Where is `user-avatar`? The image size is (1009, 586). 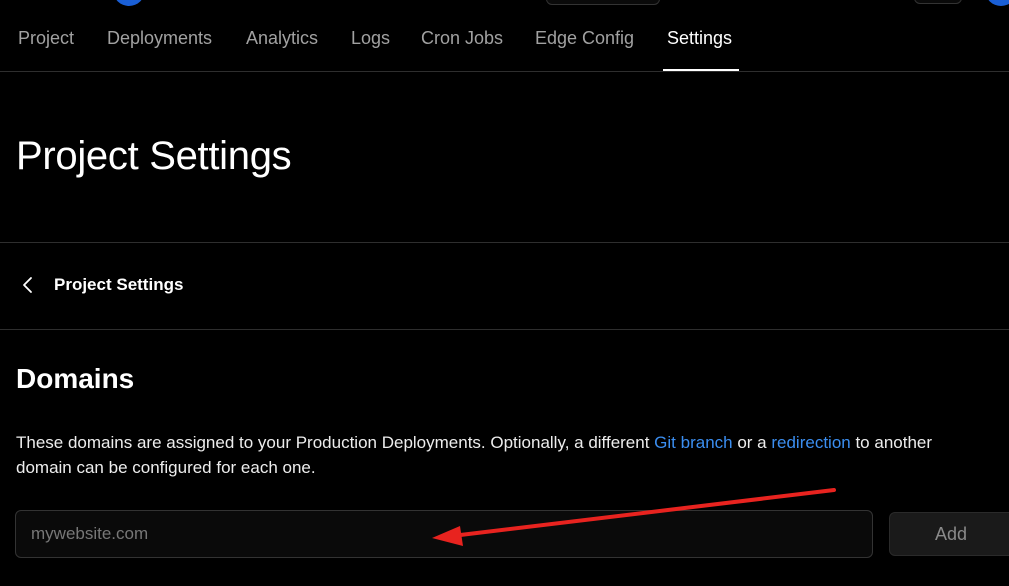
user-avatar is located at coordinates (997, 3).